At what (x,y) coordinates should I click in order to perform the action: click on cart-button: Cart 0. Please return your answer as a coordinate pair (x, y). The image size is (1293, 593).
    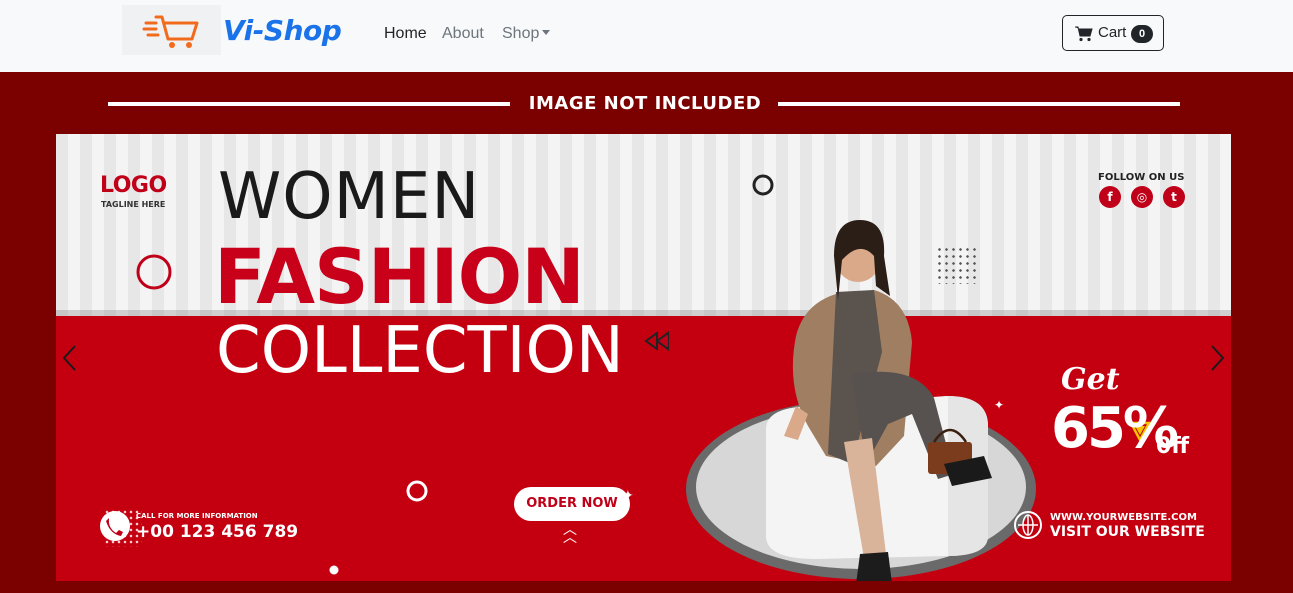
    Looking at the image, I should click on (1113, 33).